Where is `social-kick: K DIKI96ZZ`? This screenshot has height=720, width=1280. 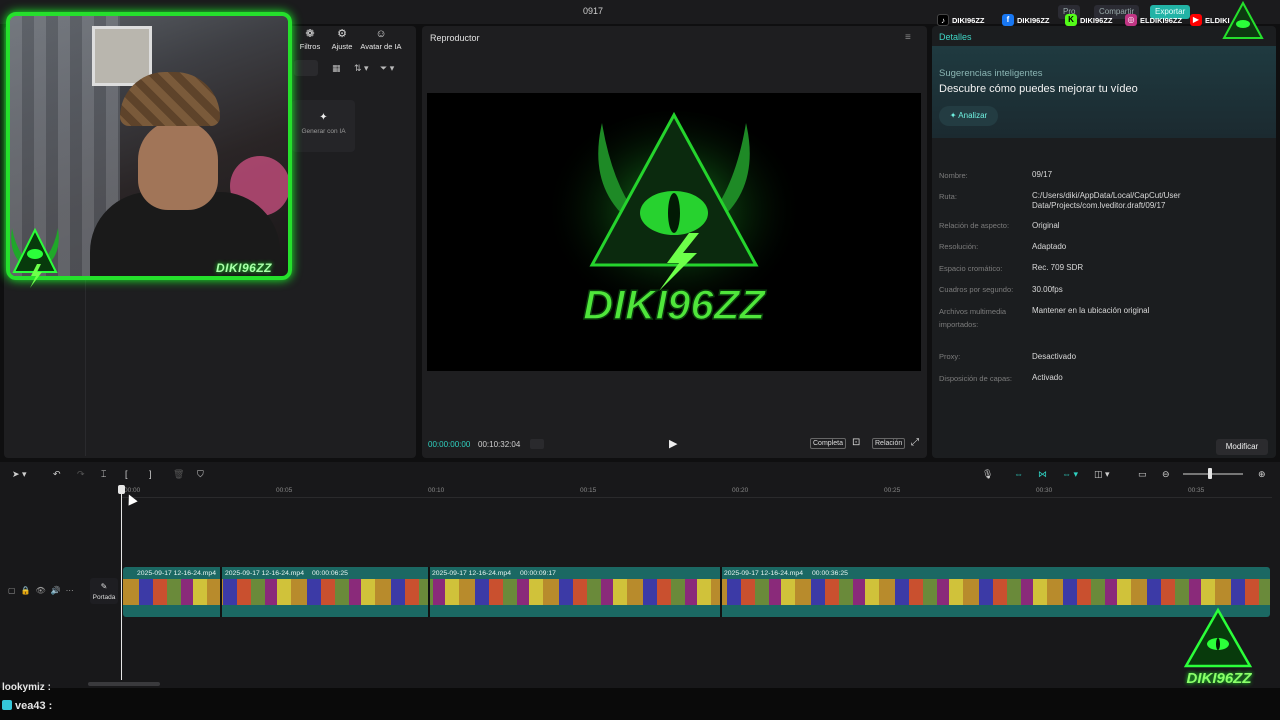
social-kick: K DIKI96ZZ is located at coordinates (1089, 20).